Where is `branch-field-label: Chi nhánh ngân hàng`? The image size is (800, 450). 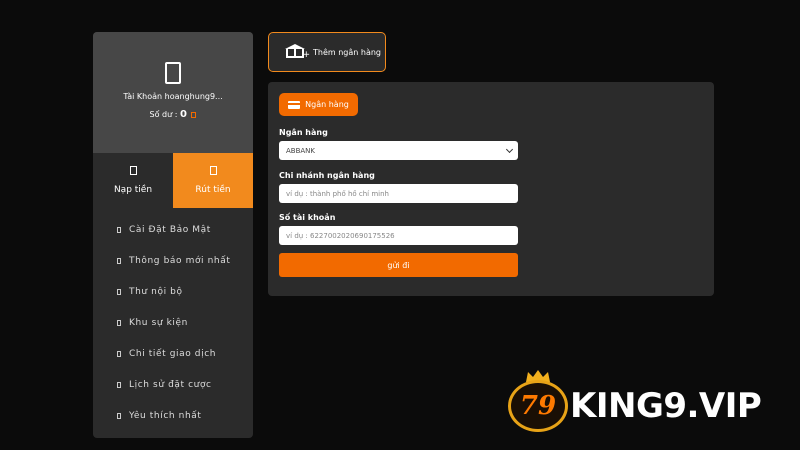
branch-field-label: Chi nhánh ngân hàng is located at coordinates (327, 175).